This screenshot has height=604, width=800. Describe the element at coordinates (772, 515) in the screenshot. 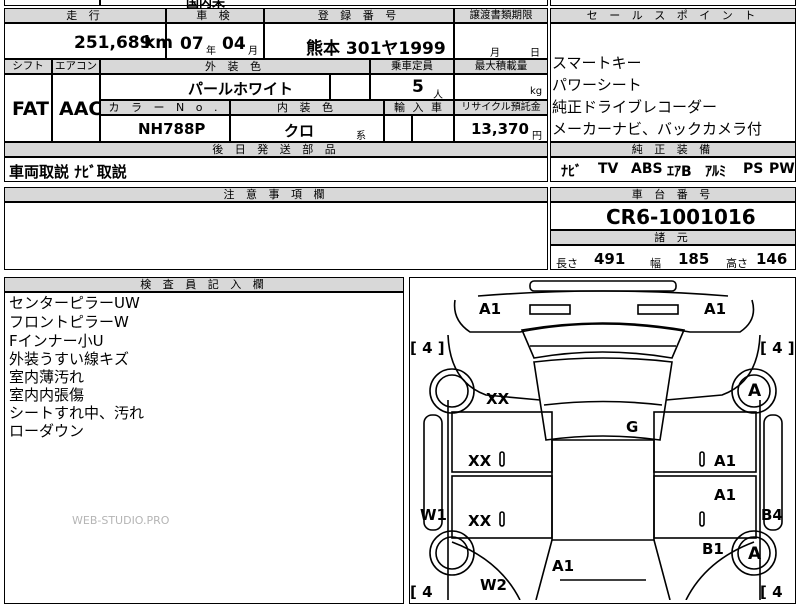

I see `mark-sill-right: B4` at that location.